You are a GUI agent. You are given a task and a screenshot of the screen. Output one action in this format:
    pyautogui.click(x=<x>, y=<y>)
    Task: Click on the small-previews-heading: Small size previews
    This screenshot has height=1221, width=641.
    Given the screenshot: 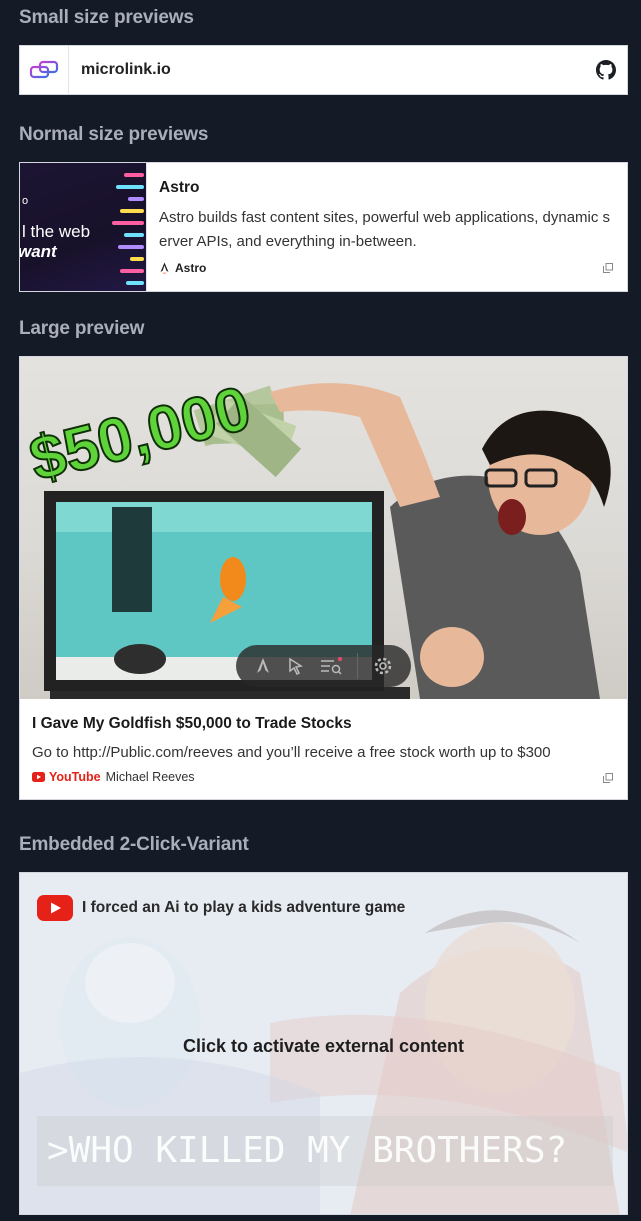 What is the action you would take?
    pyautogui.click(x=106, y=17)
    